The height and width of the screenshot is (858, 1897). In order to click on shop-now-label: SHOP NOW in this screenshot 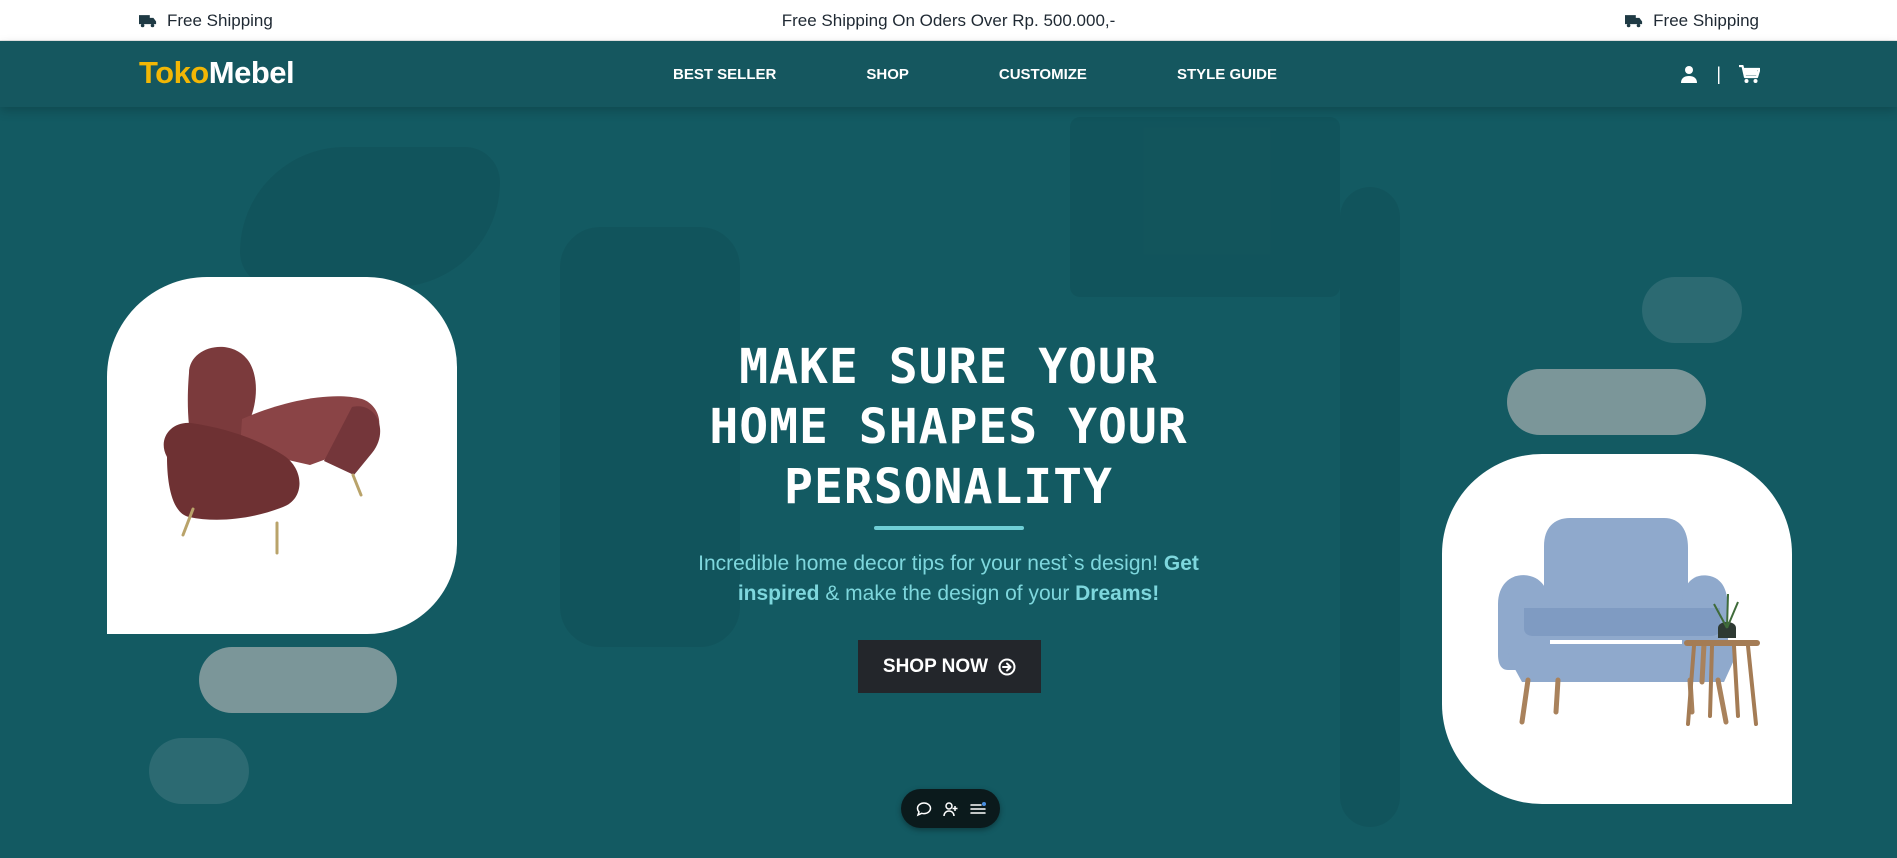, I will do `click(935, 666)`.